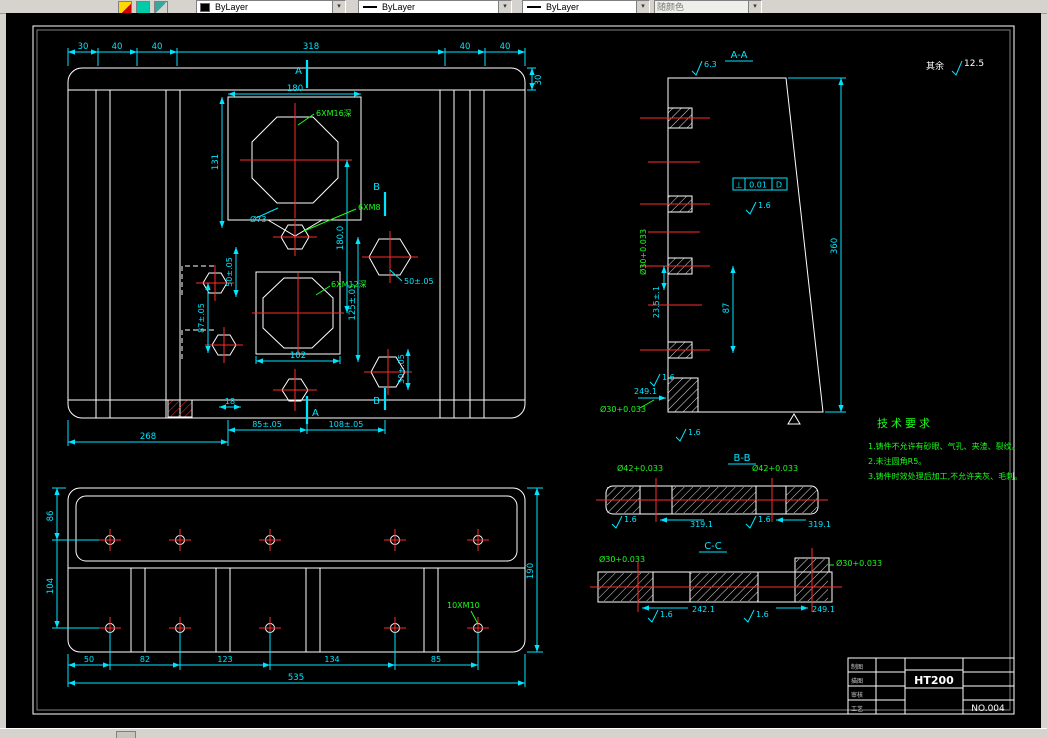 This screenshot has height=738, width=1047. What do you see at coordinates (944, 446) in the screenshot?
I see `tech-req-item-1: 1.铸件不允许有砂眼、气孔、夹渣、裂纹。` at bounding box center [944, 446].